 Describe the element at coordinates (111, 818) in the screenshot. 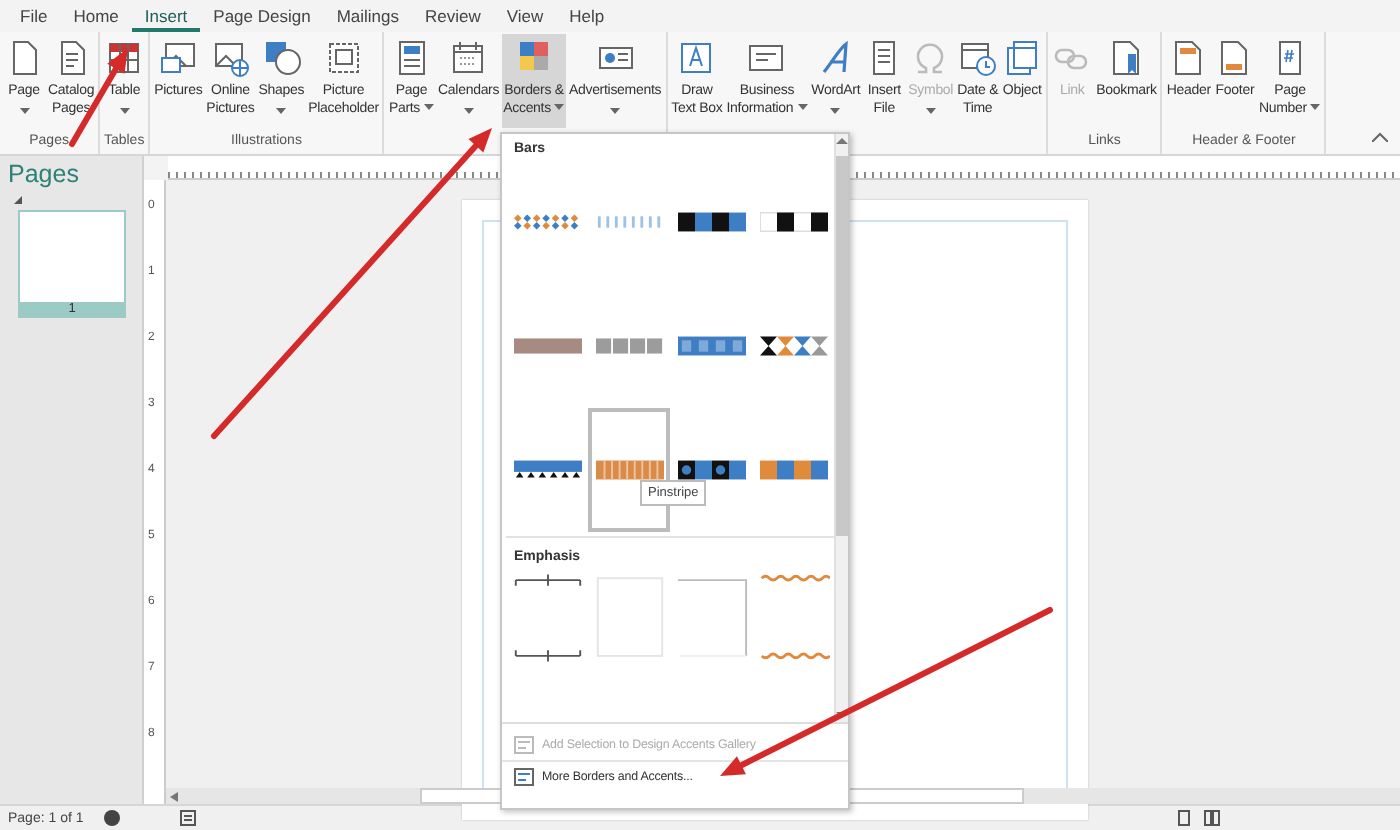

I see `record-icon` at that location.